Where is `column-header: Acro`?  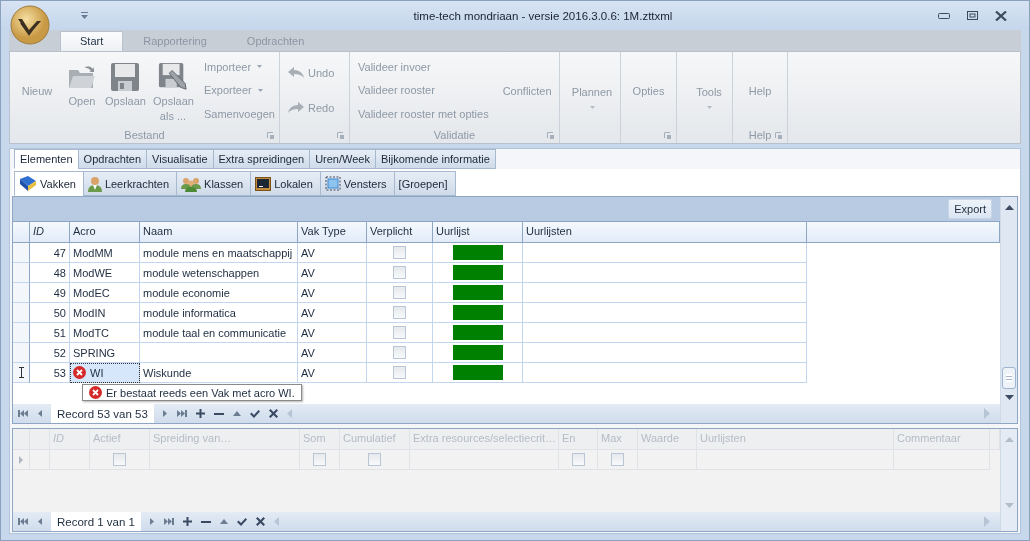 column-header: Acro is located at coordinates (105, 232).